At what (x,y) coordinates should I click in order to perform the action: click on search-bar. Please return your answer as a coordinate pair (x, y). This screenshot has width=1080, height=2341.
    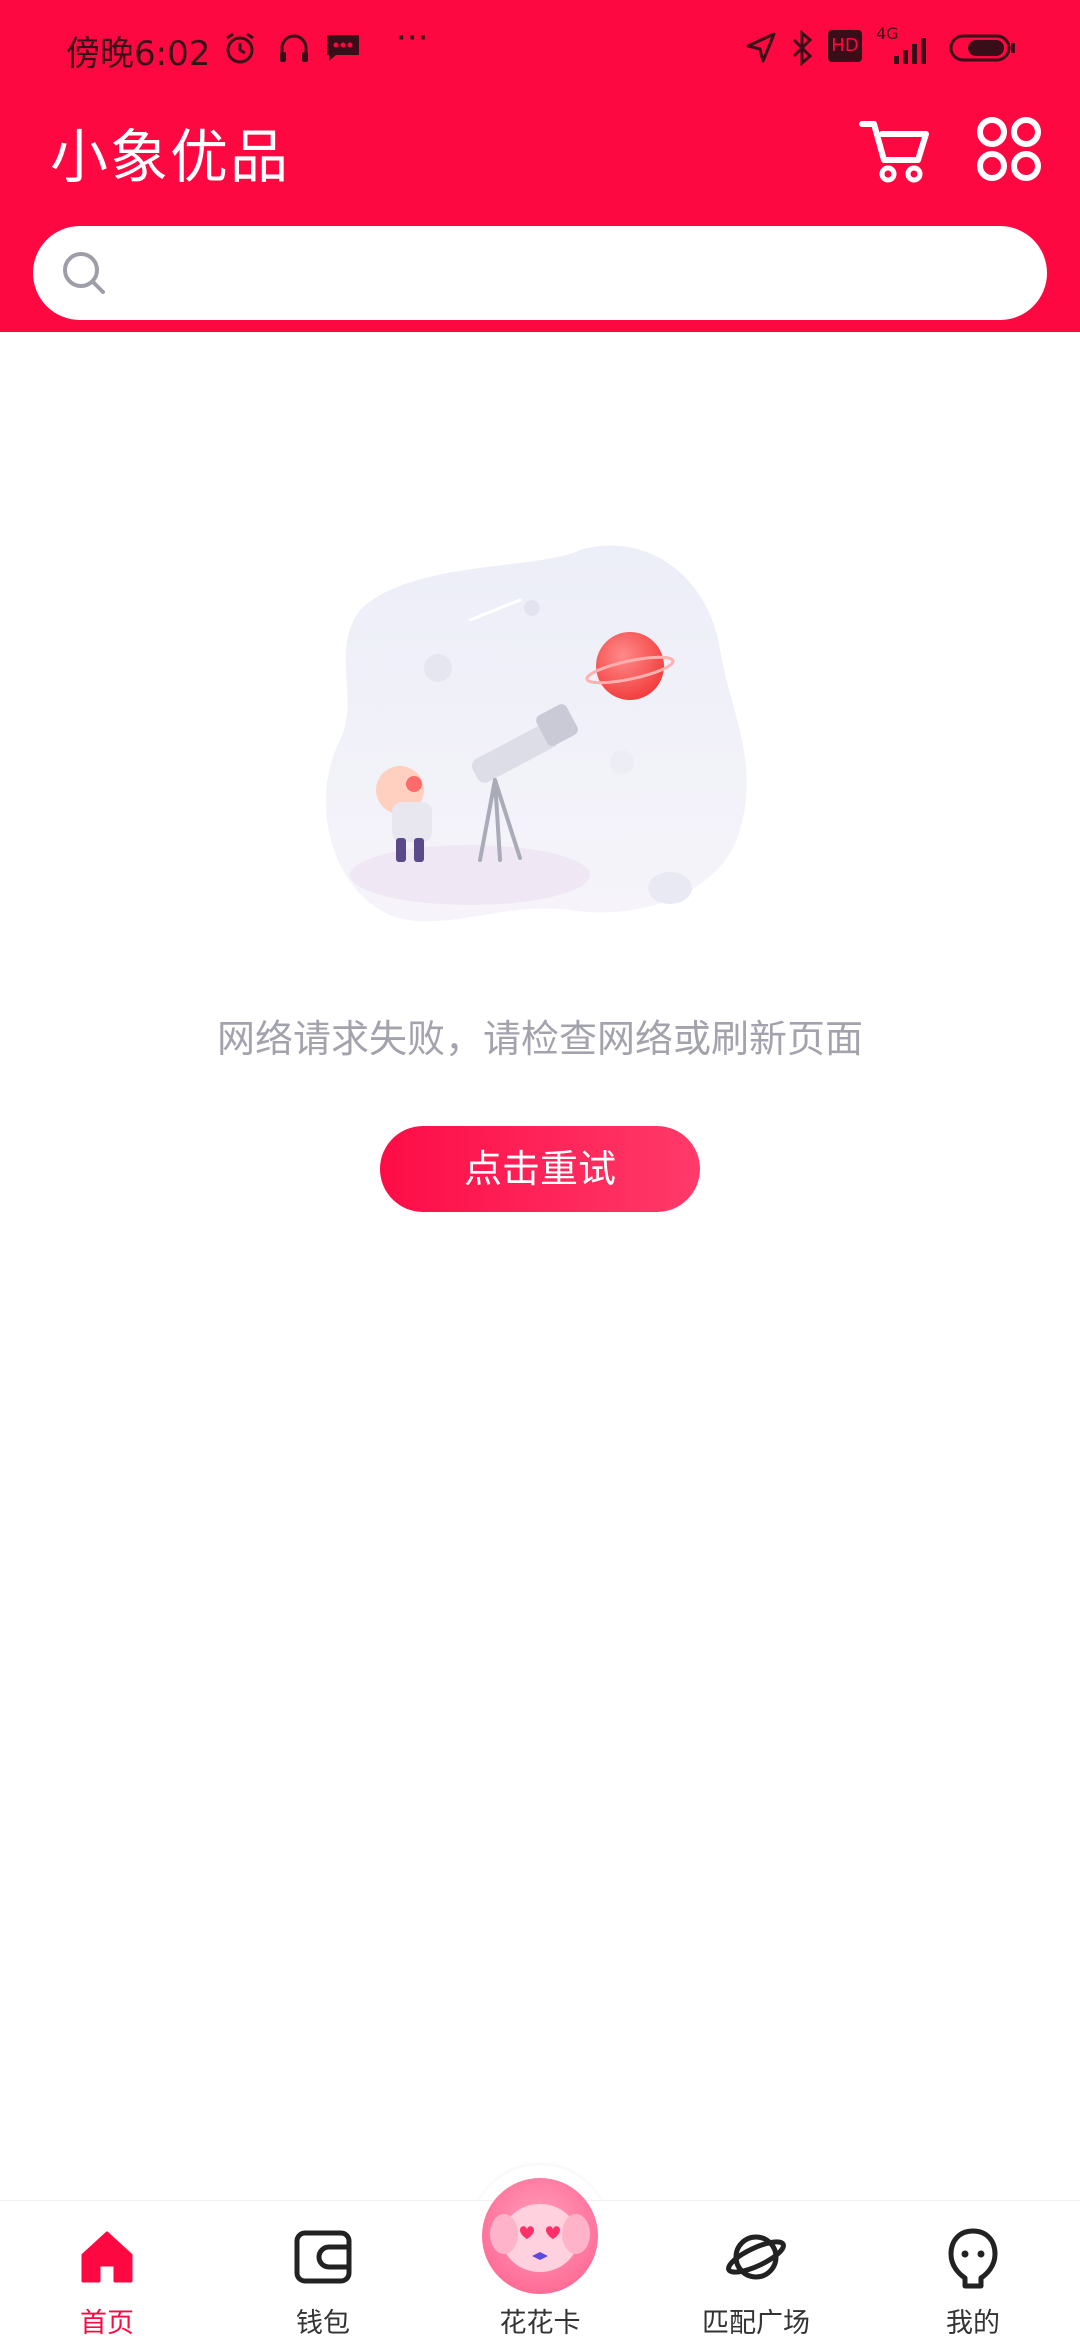
    Looking at the image, I should click on (540, 273).